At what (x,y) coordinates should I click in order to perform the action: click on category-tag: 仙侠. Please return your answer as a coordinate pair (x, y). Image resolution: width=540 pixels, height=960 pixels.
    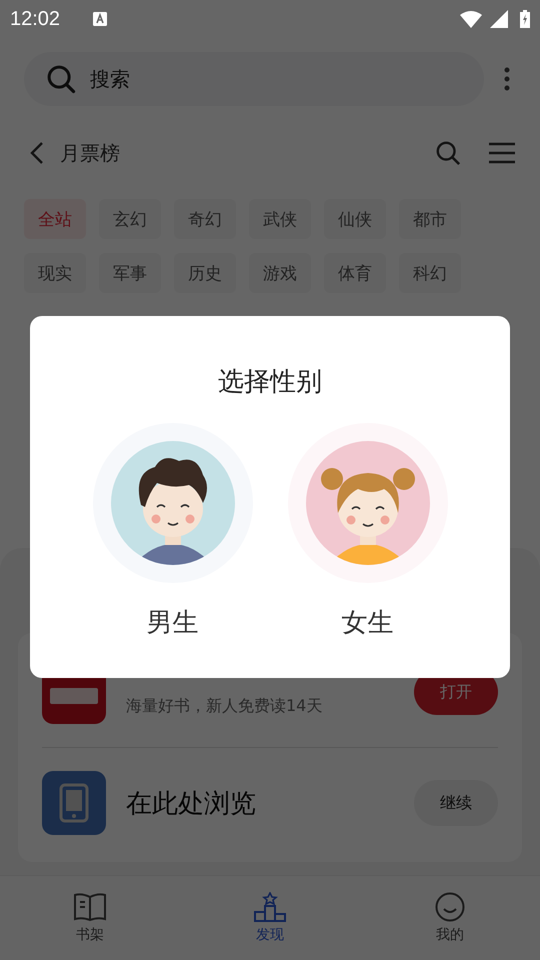
    Looking at the image, I should click on (355, 219).